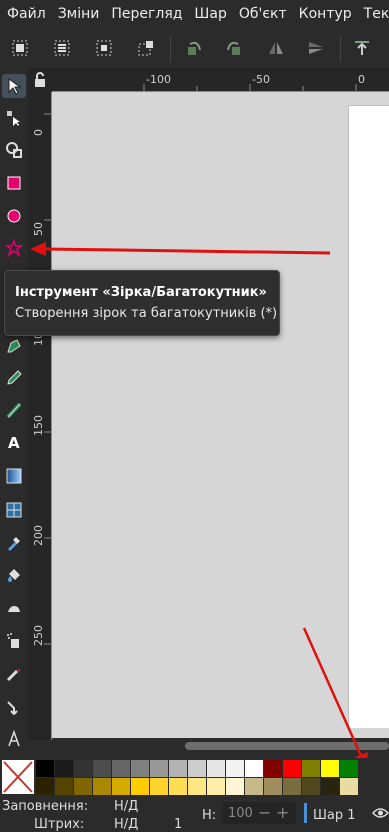 Image resolution: width=389 pixels, height=832 pixels. What do you see at coordinates (209, 815) in the screenshot?
I see `h-label: Н:` at bounding box center [209, 815].